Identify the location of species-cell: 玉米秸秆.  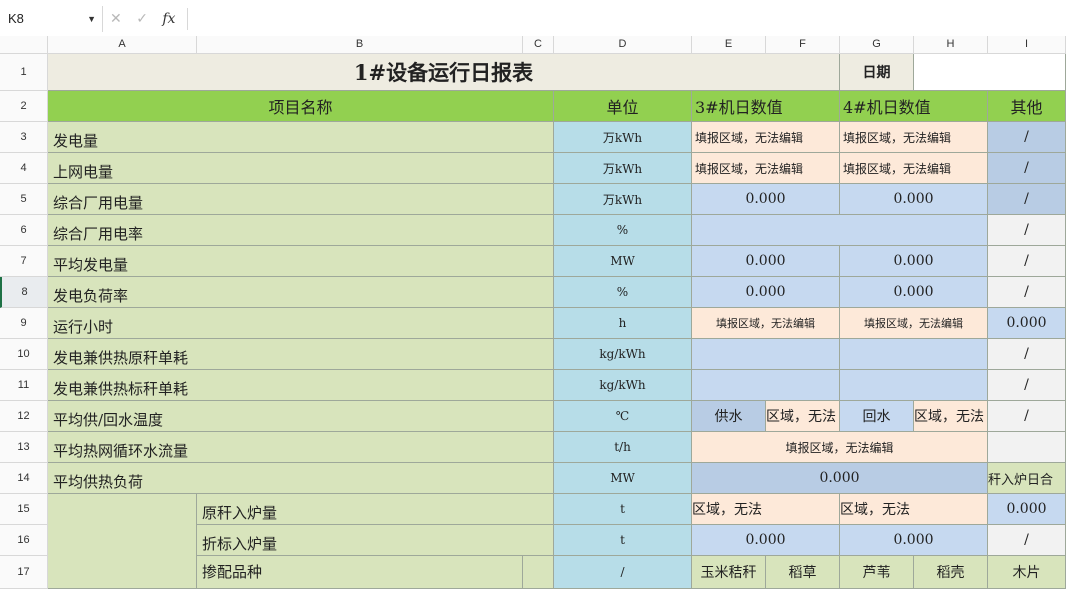
(729, 572).